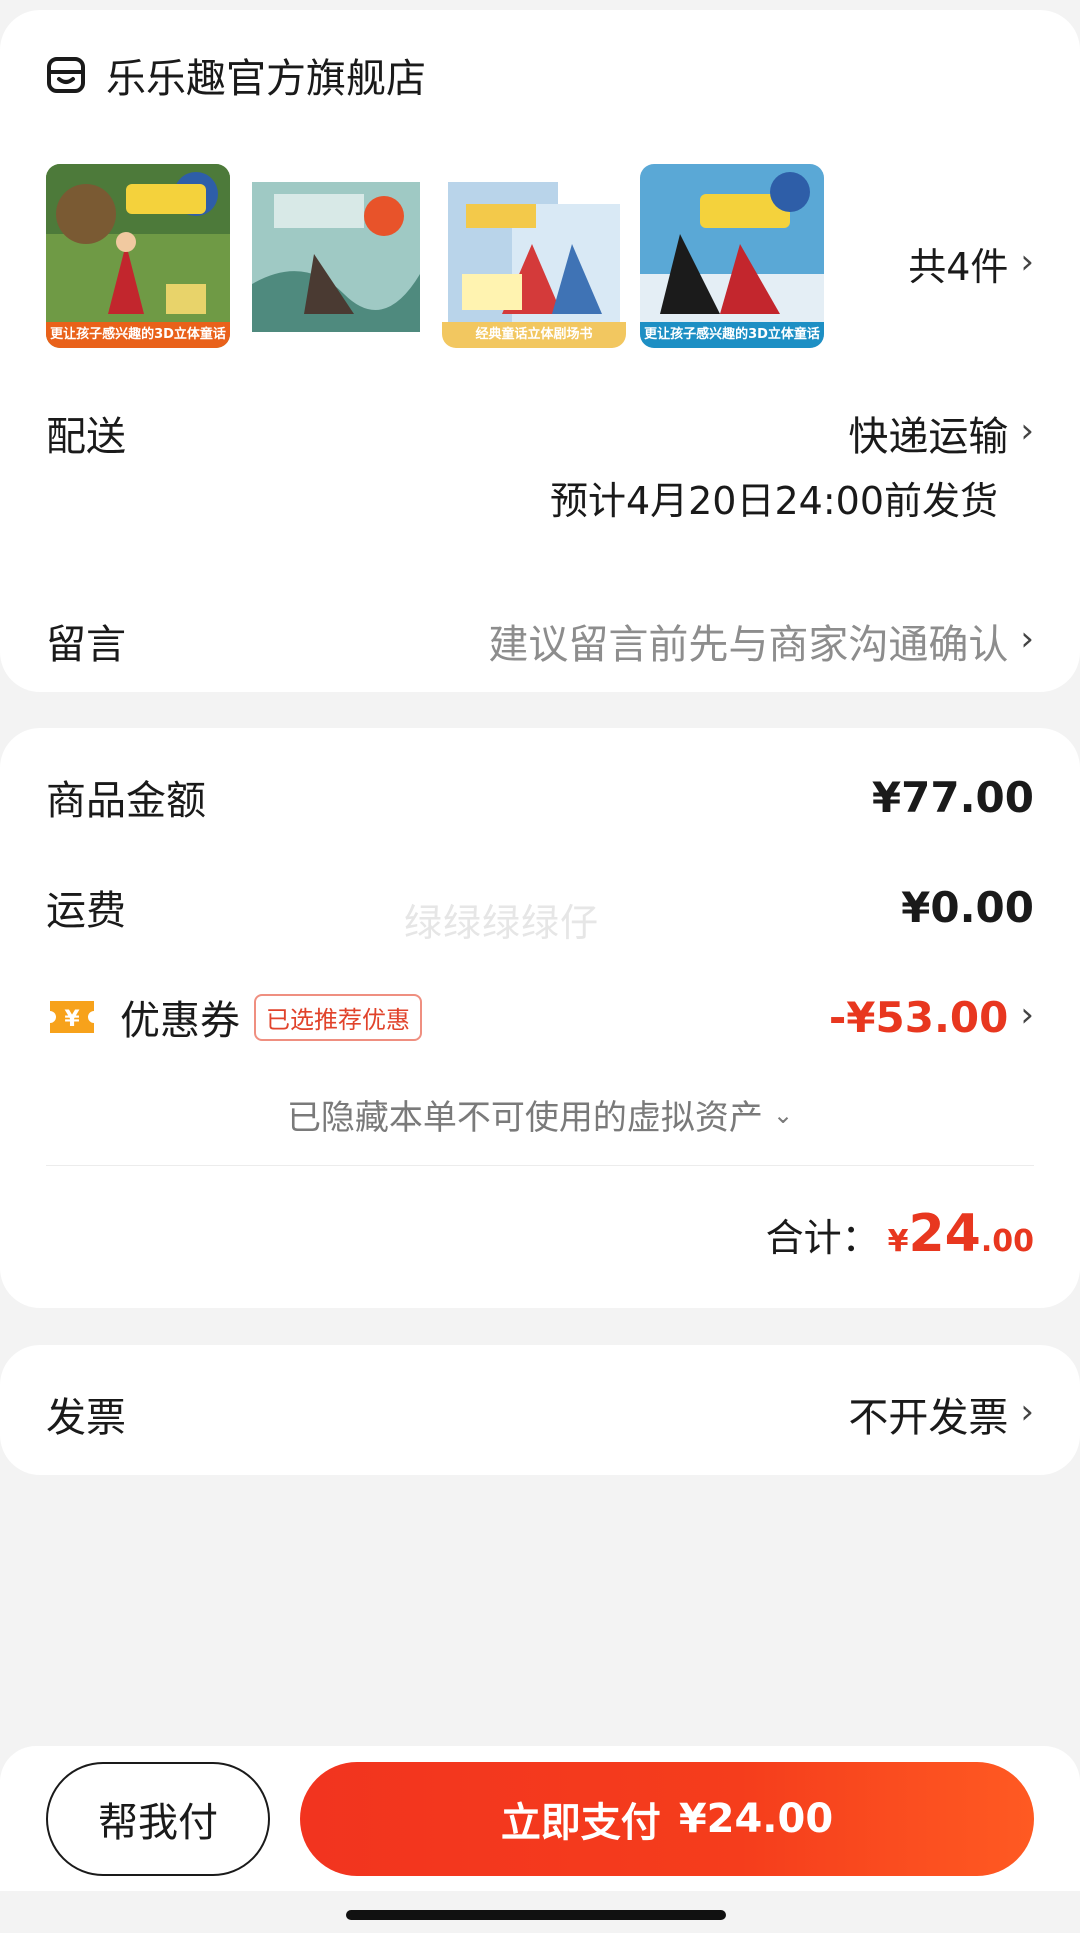  I want to click on delivery-row: 配送 快递运输 ›, so click(540, 433).